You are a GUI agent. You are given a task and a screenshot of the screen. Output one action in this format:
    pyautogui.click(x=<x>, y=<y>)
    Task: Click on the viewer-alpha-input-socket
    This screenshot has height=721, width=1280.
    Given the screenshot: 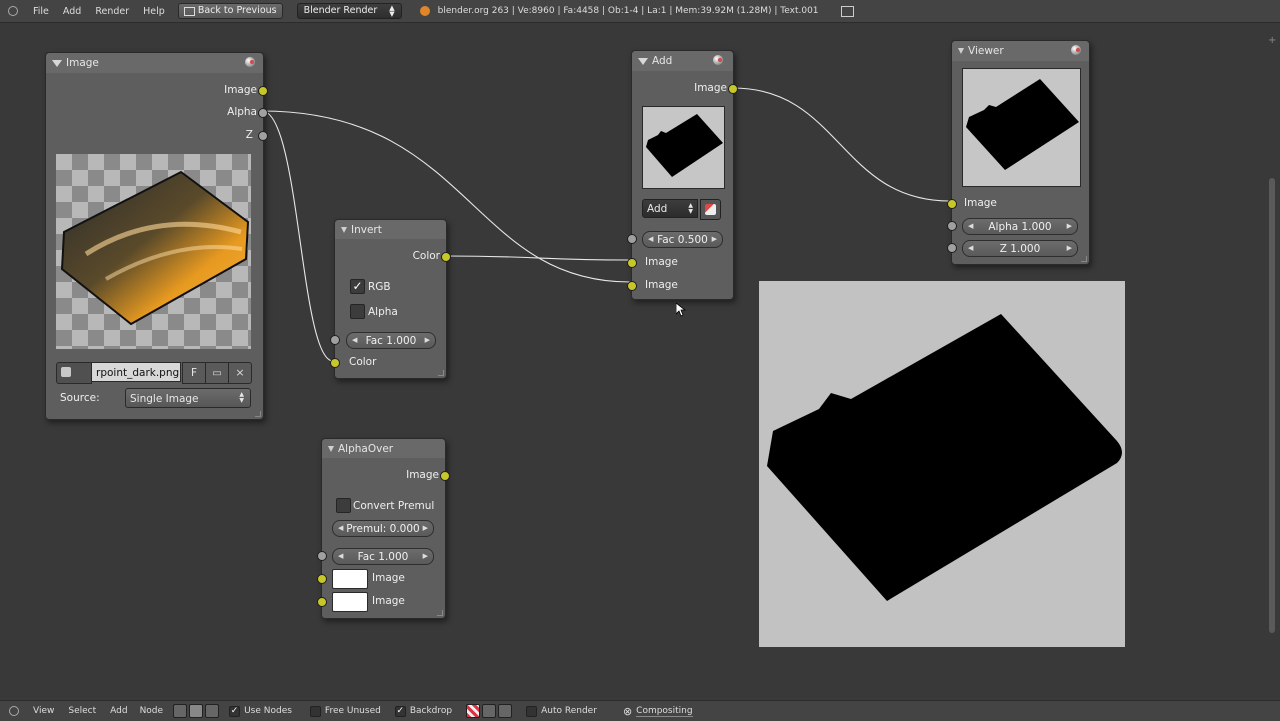 What is the action you would take?
    pyautogui.click(x=952, y=226)
    